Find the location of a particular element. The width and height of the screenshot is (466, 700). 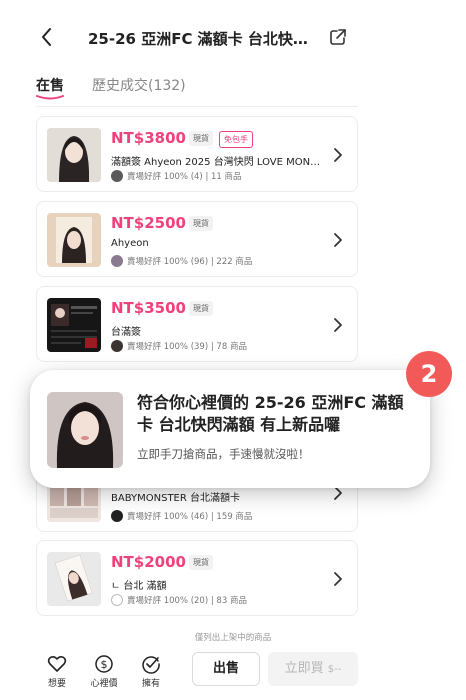

want-label: 想要 is located at coordinates (56, 684).